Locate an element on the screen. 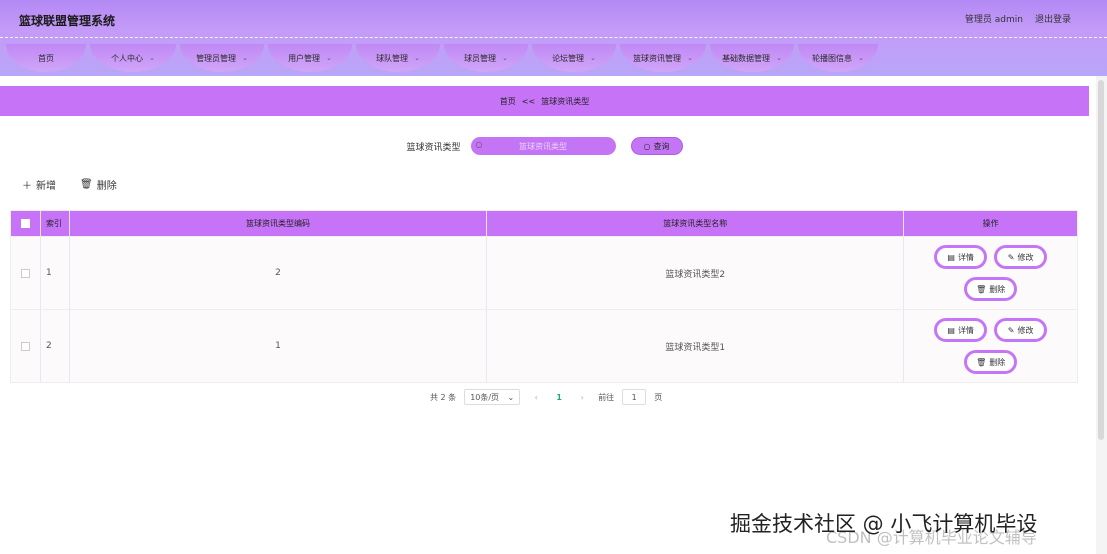  nav-item-label: 管理员管理 is located at coordinates (216, 58).